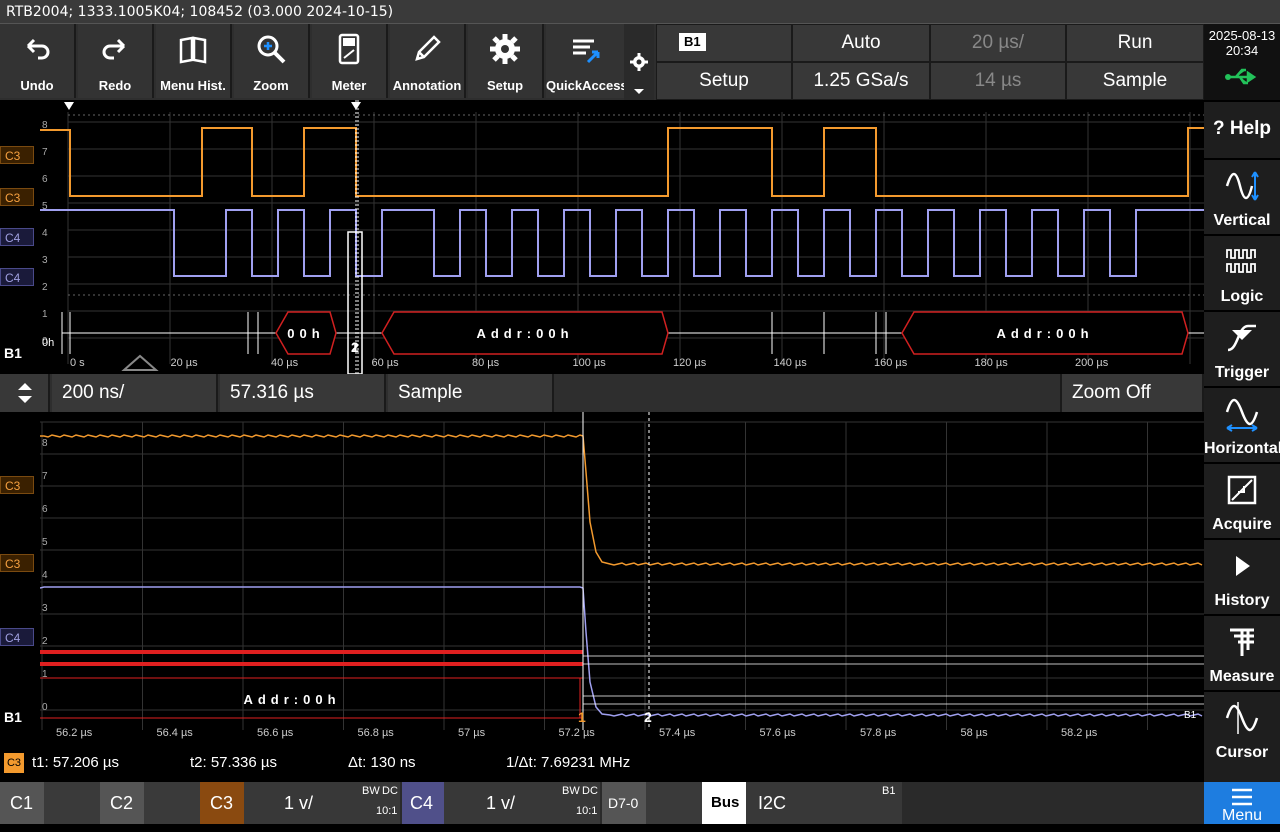 The width and height of the screenshot is (1280, 832). I want to click on c3-digital-label: C3, so click(17, 155).